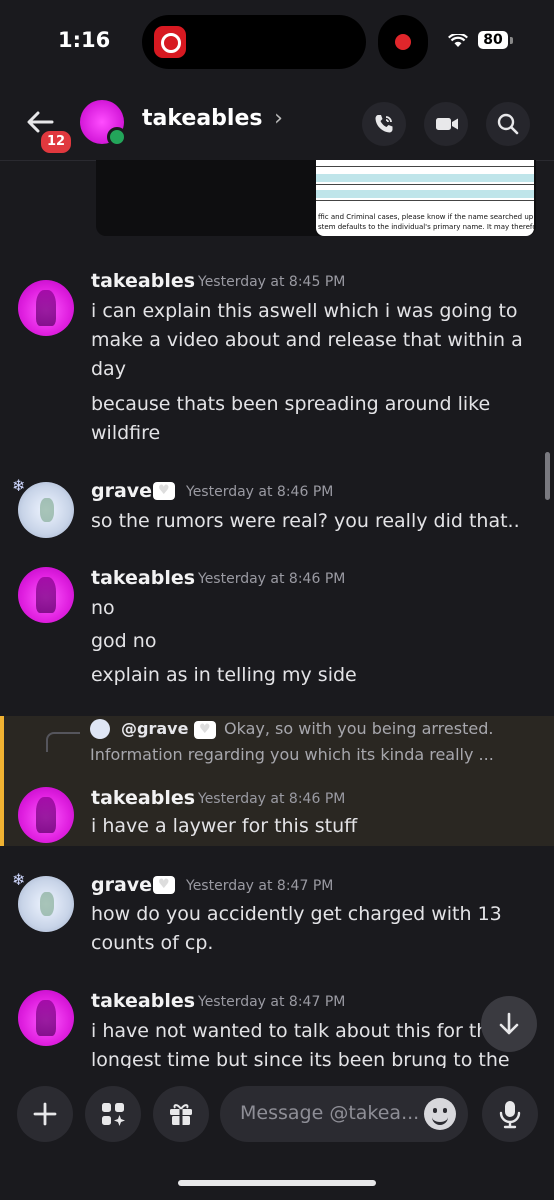  What do you see at coordinates (495, 40) in the screenshot?
I see `battery-indicator: 80` at bounding box center [495, 40].